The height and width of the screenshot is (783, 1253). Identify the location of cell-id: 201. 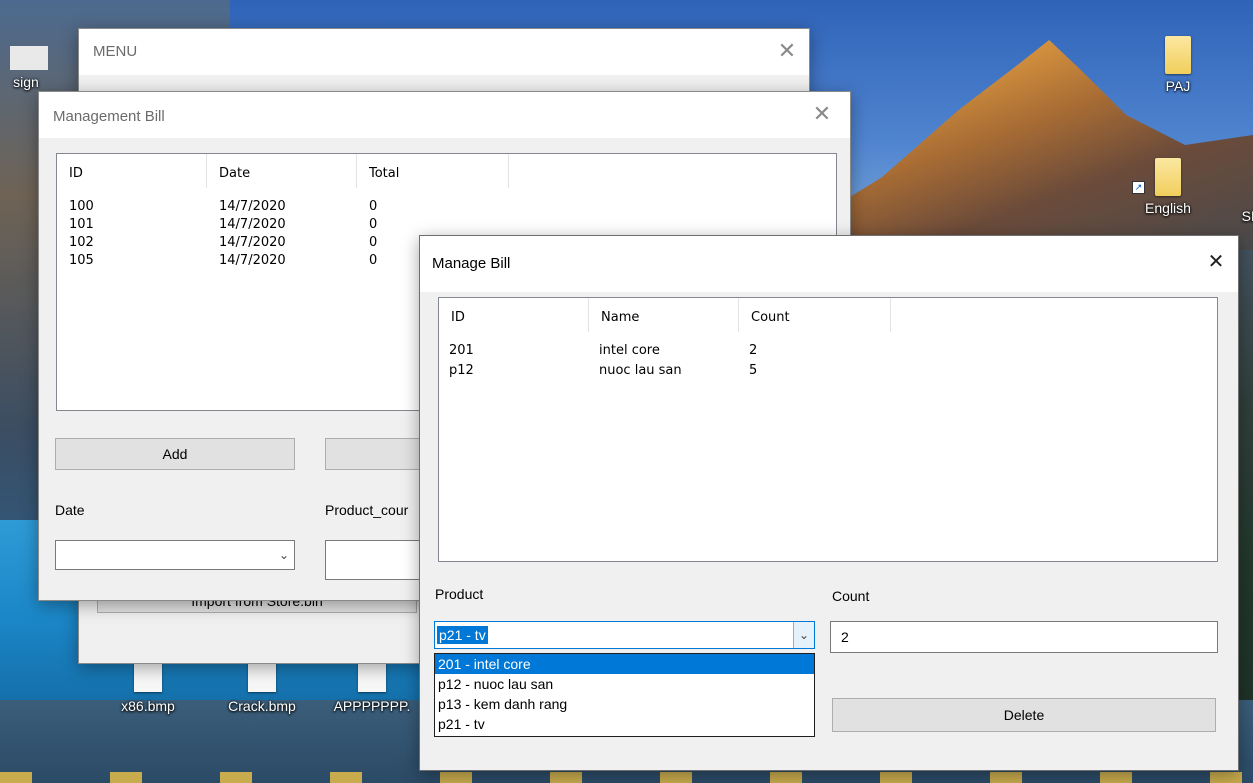
(461, 350).